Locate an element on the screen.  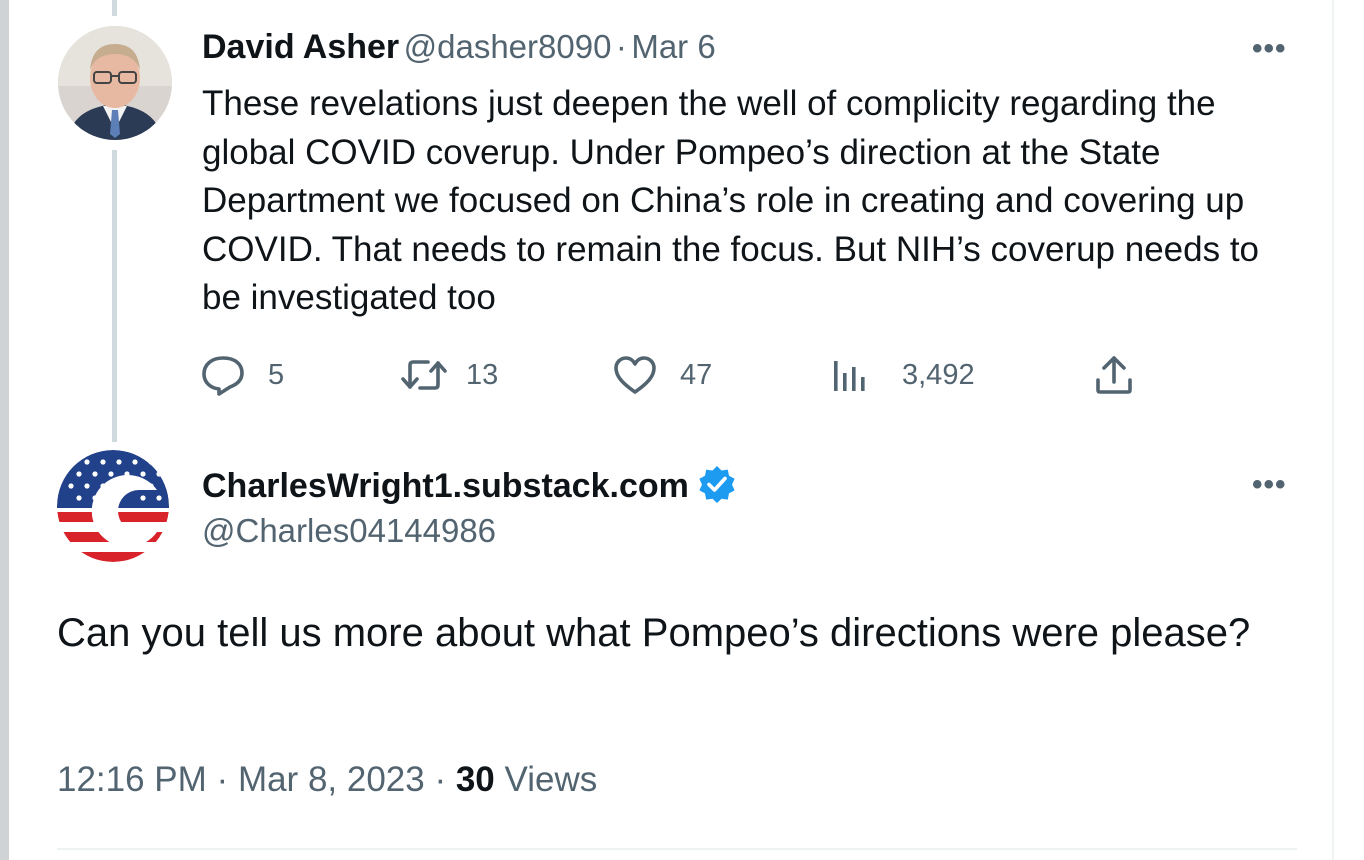
views-button: 3,492 is located at coordinates (902, 375).